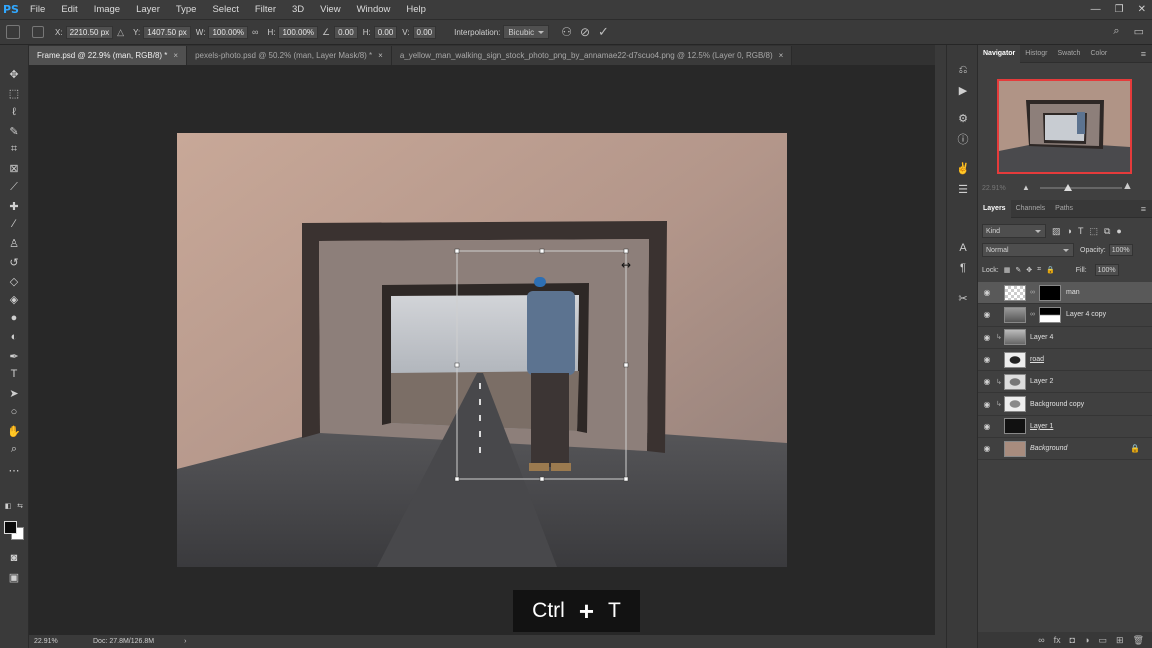  I want to click on menu-select: Select, so click(225, 9).